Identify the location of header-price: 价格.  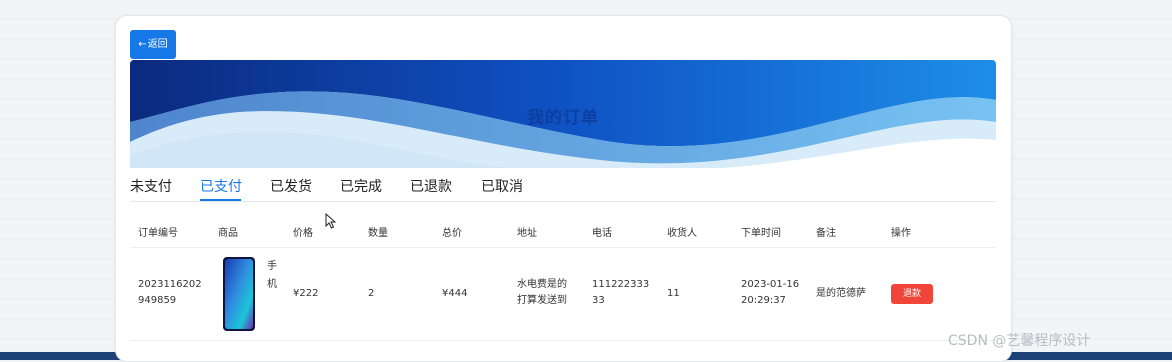
(303, 233).